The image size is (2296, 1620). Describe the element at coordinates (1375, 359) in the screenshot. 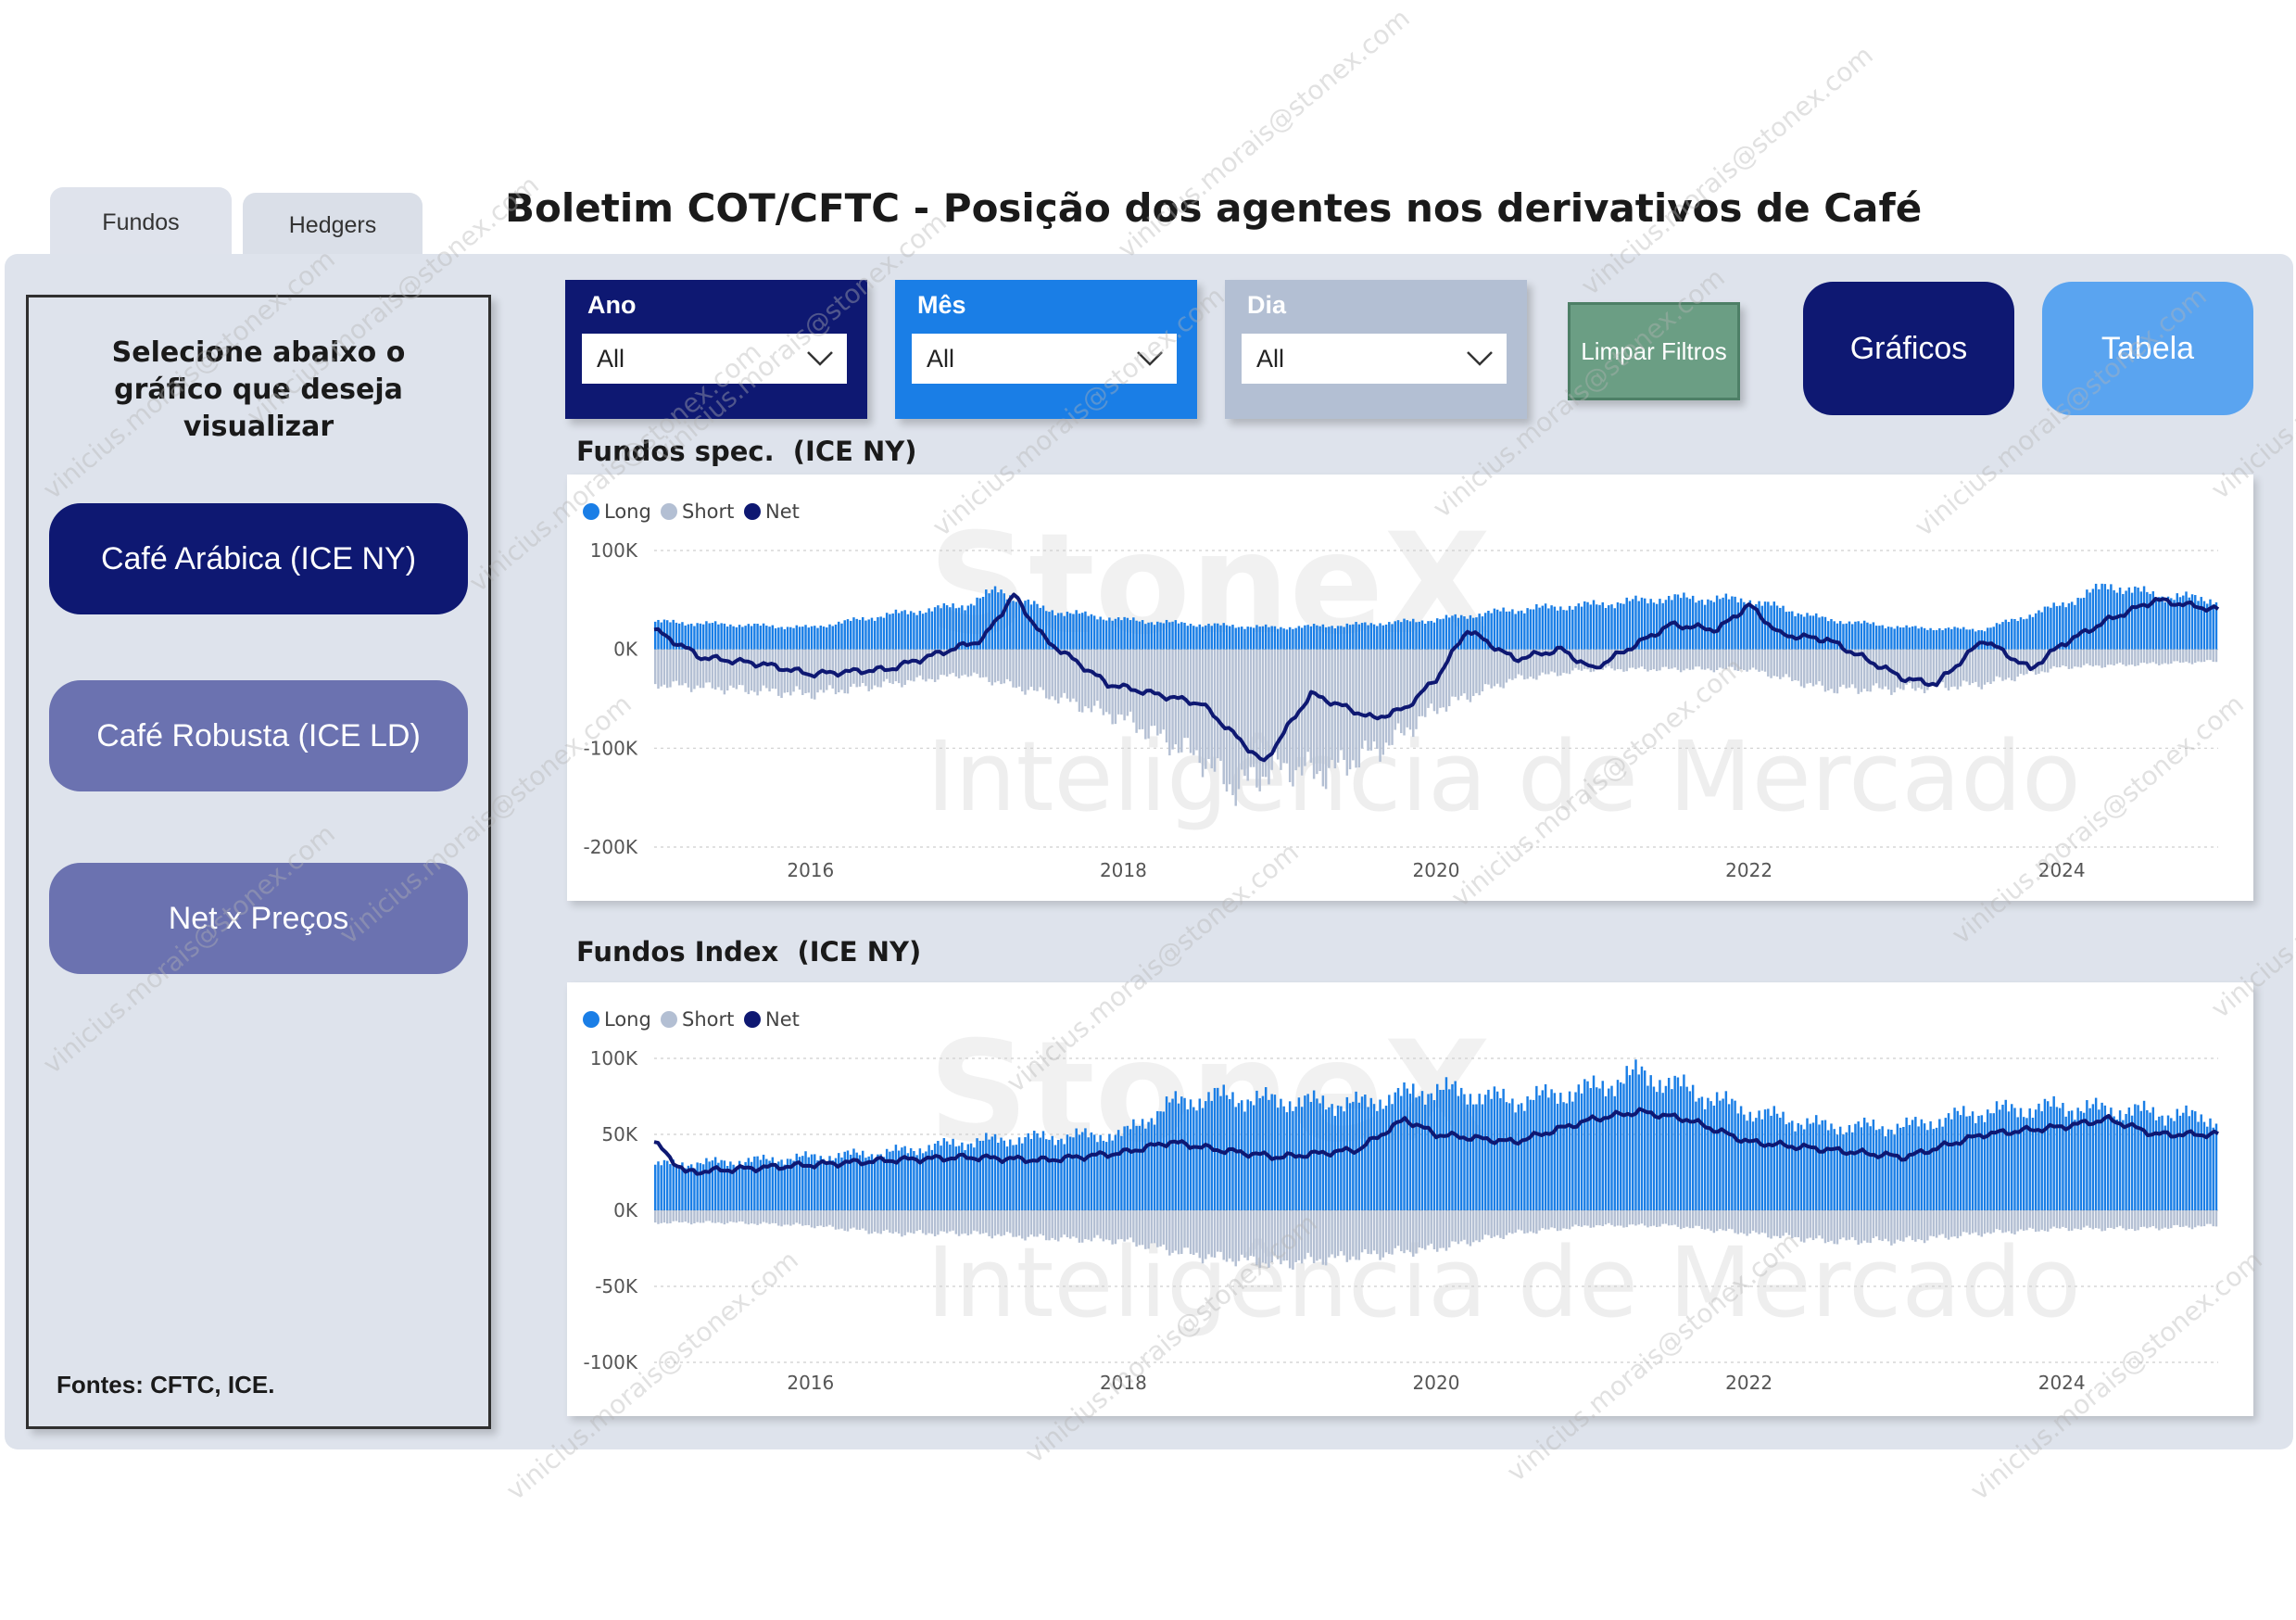

I see `dia-dropdown: All` at that location.